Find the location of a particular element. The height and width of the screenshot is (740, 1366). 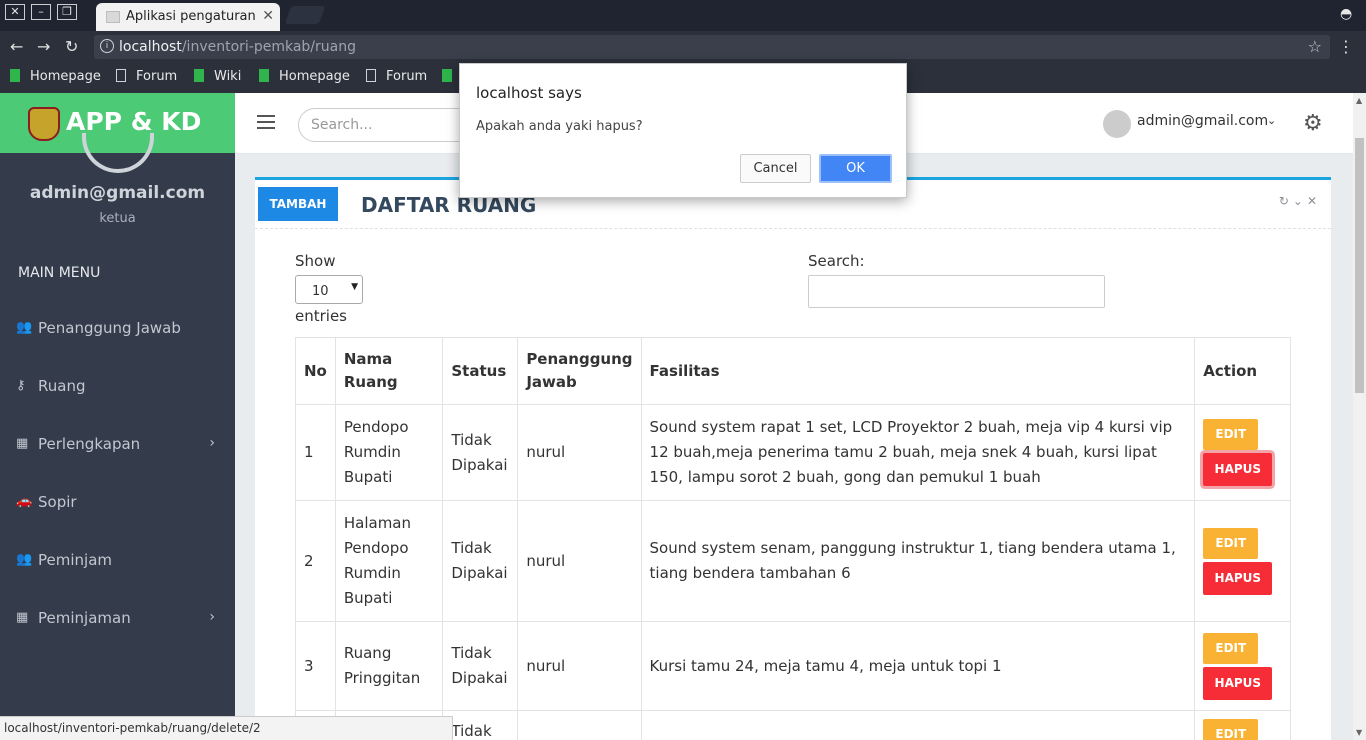

brand-name: APP & KD is located at coordinates (134, 121).